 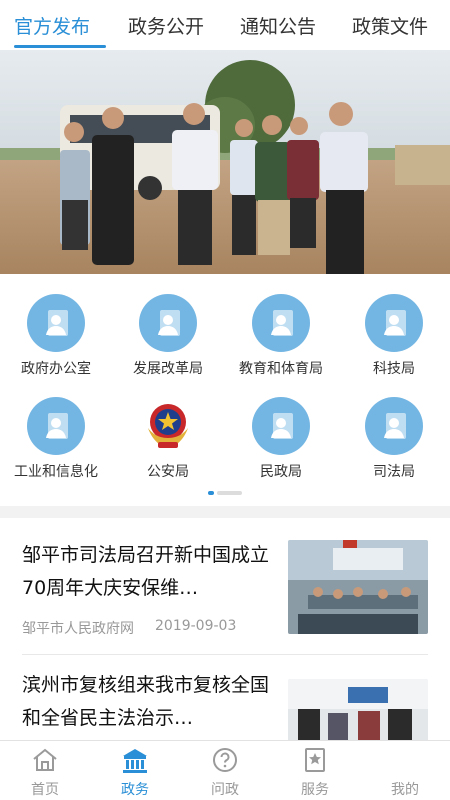 What do you see at coordinates (45, 790) in the screenshot?
I see `nav-label: 首页` at bounding box center [45, 790].